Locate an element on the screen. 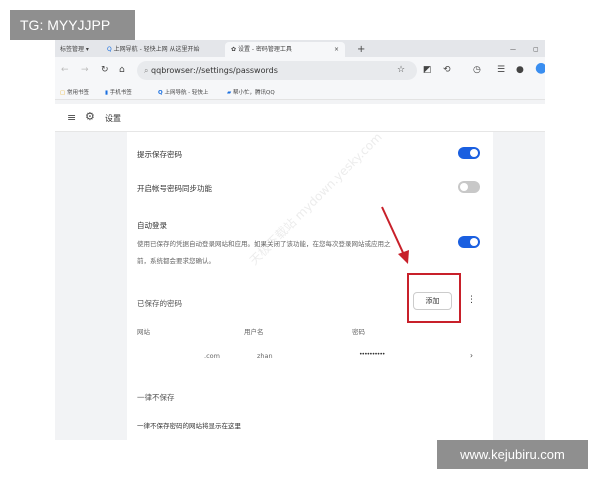  annotation-overlay is located at coordinates (421, 264).